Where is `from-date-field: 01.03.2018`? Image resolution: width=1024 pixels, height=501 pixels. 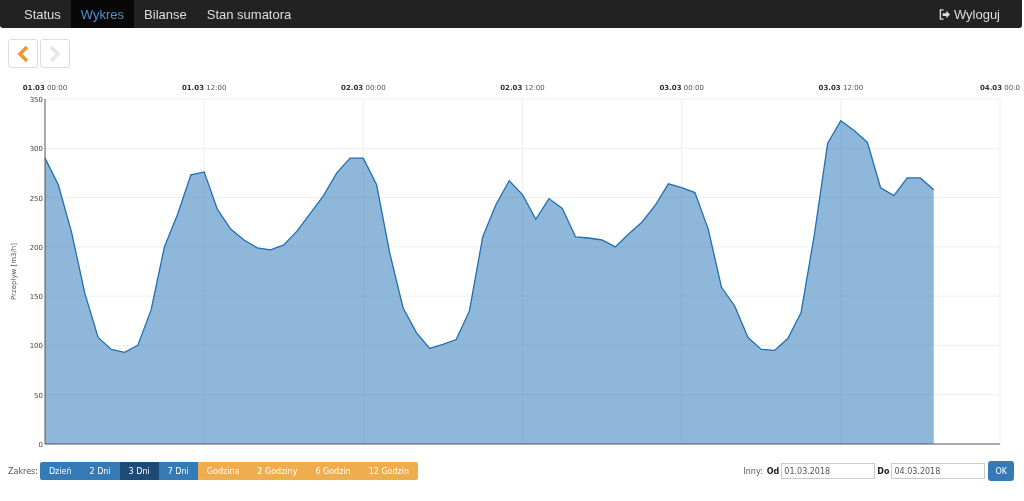 from-date-field: 01.03.2018 is located at coordinates (828, 471).